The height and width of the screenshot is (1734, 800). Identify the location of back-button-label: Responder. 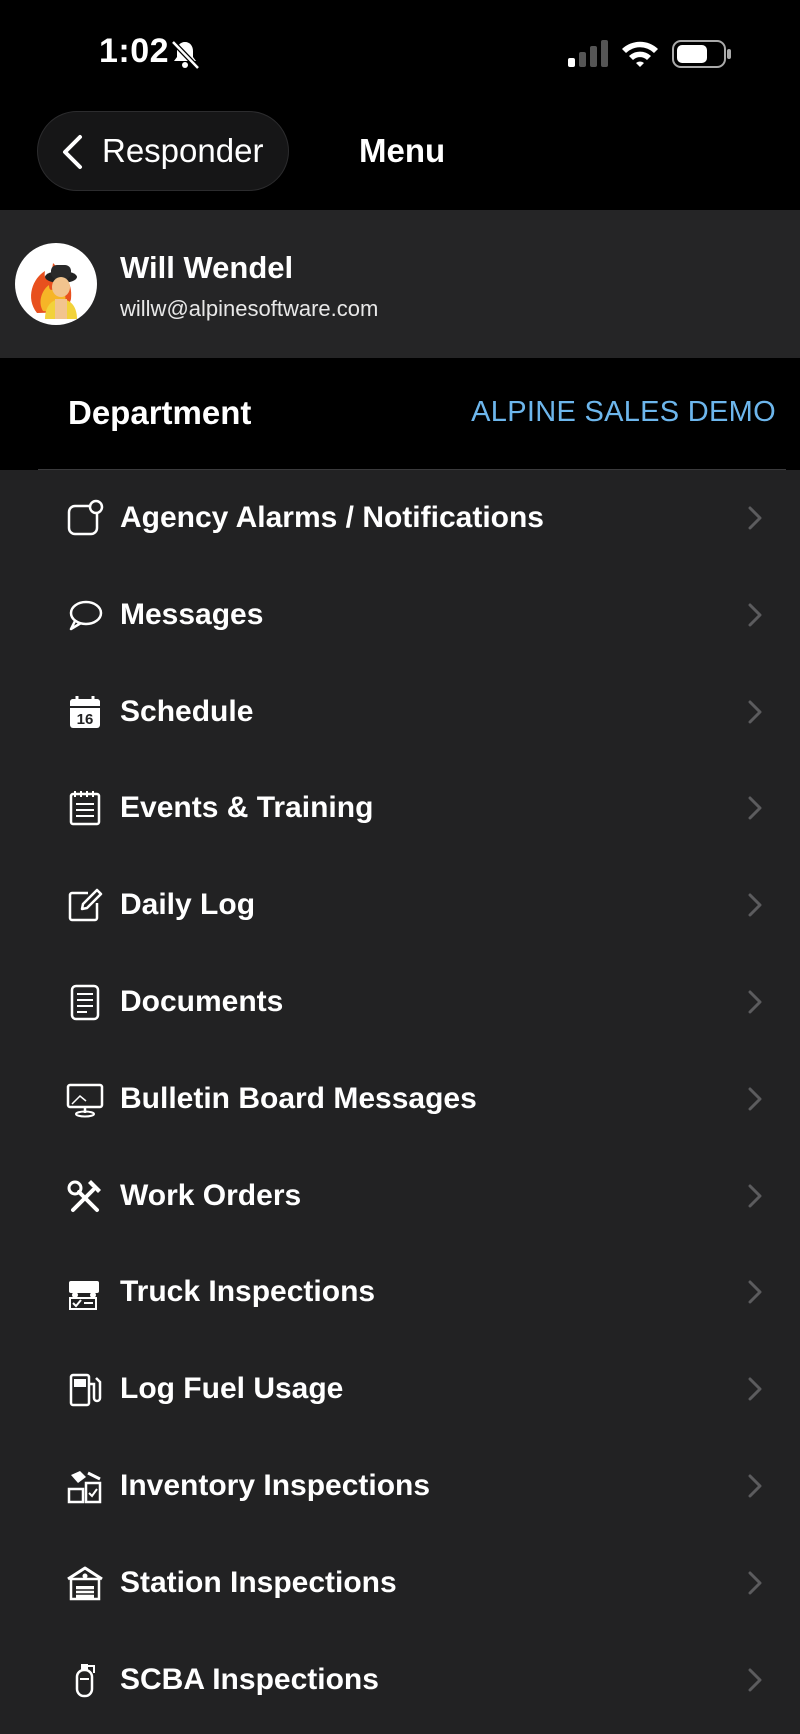
(183, 150).